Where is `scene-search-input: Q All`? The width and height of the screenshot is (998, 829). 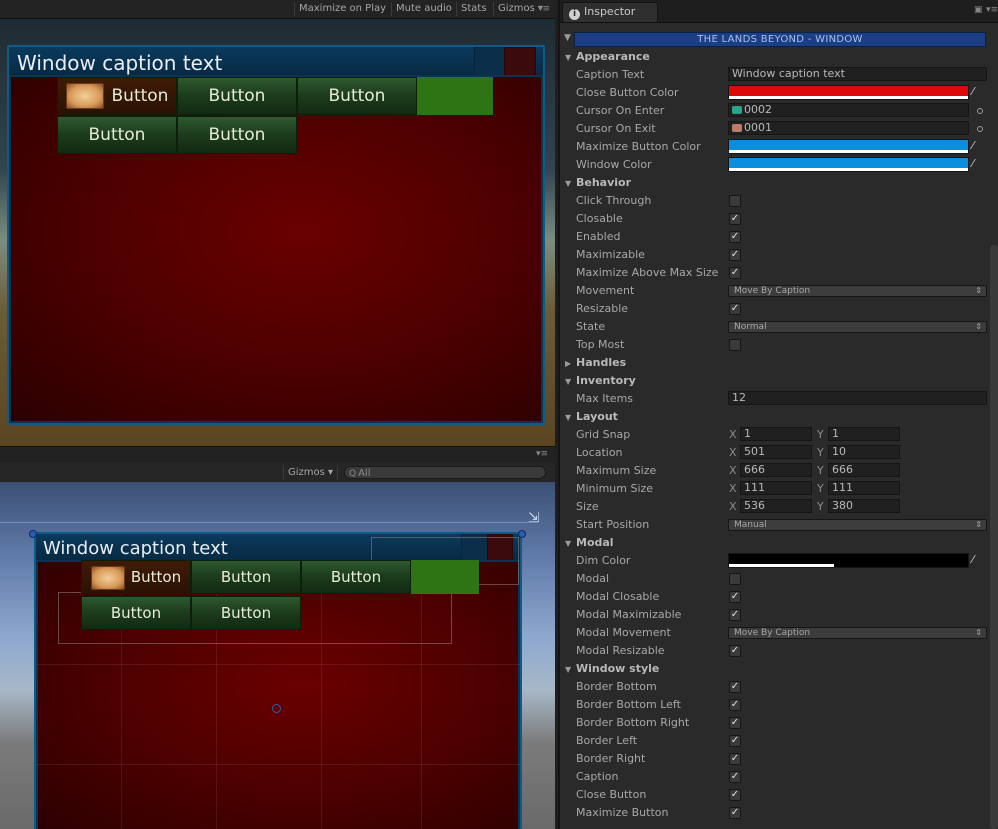
scene-search-input: Q All is located at coordinates (445, 472).